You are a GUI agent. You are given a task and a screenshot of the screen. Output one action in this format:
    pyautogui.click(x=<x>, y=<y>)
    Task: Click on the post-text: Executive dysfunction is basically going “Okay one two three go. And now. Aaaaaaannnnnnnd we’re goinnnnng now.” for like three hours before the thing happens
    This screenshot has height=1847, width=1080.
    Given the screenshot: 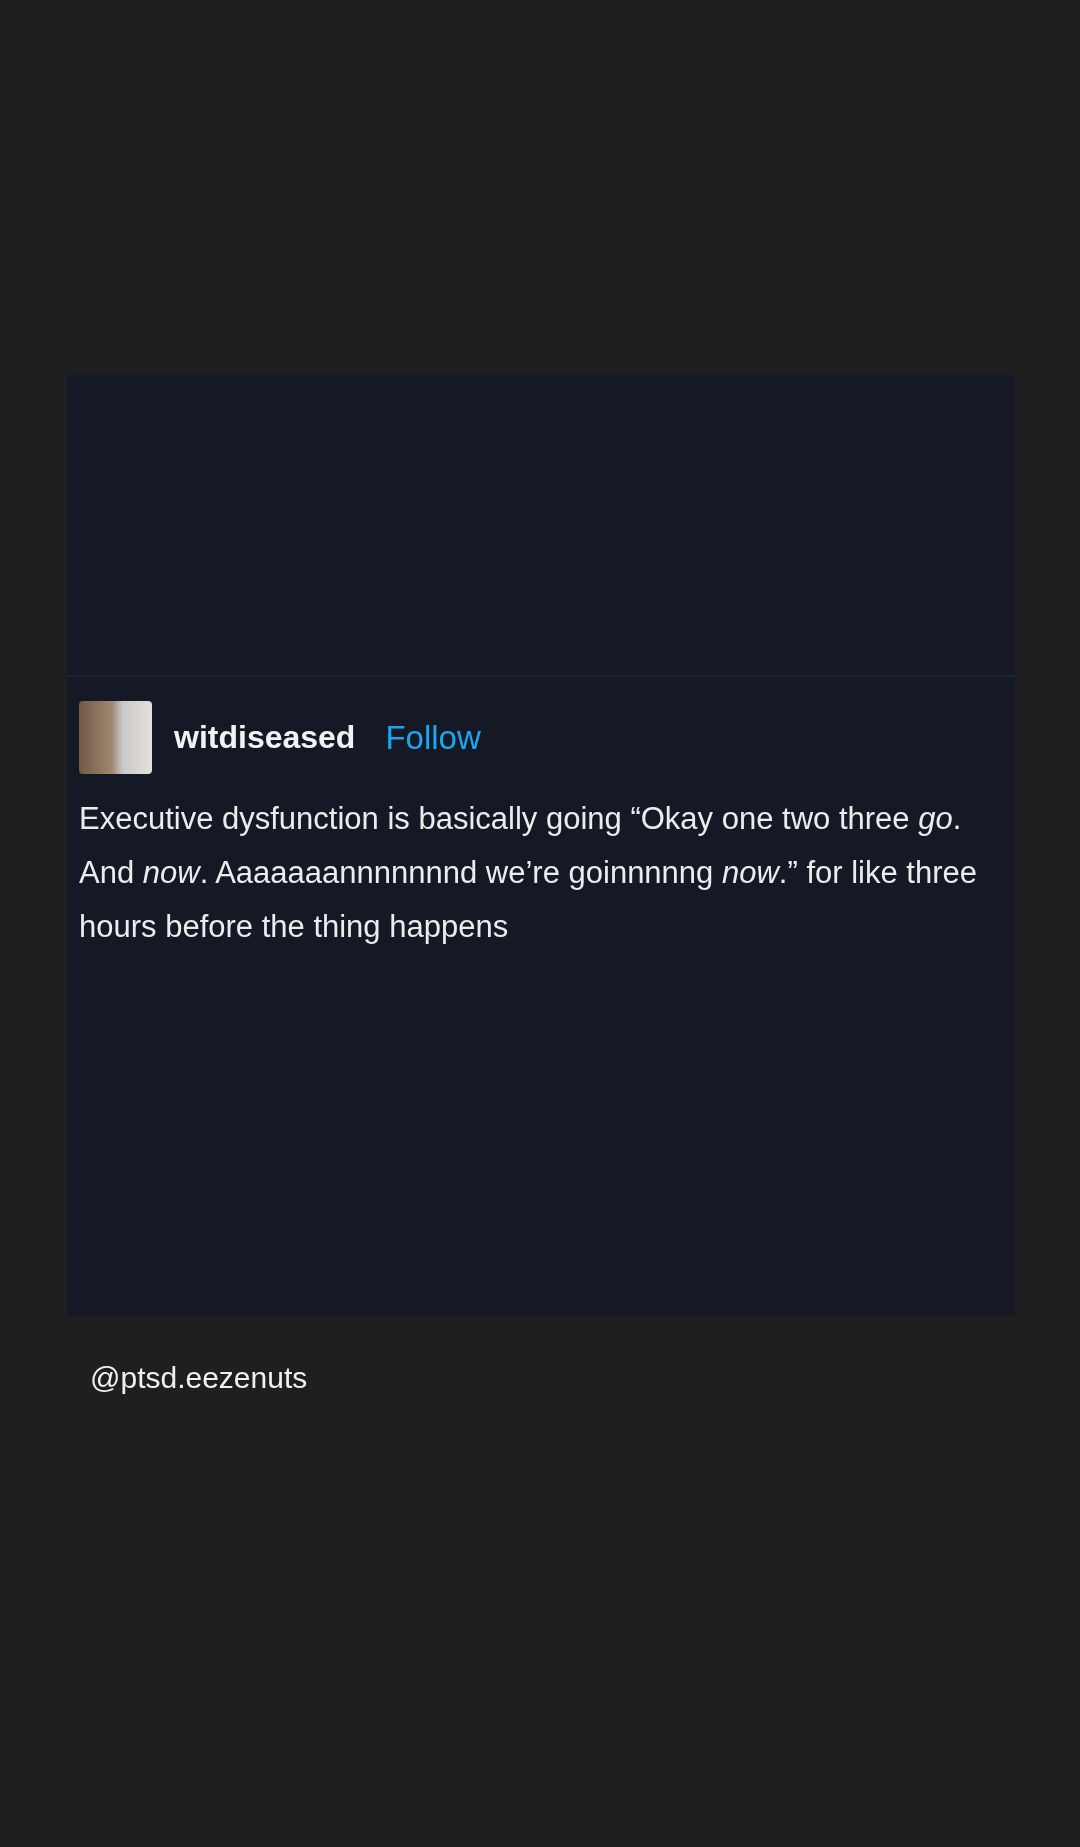 What is the action you would take?
    pyautogui.click(x=528, y=873)
    